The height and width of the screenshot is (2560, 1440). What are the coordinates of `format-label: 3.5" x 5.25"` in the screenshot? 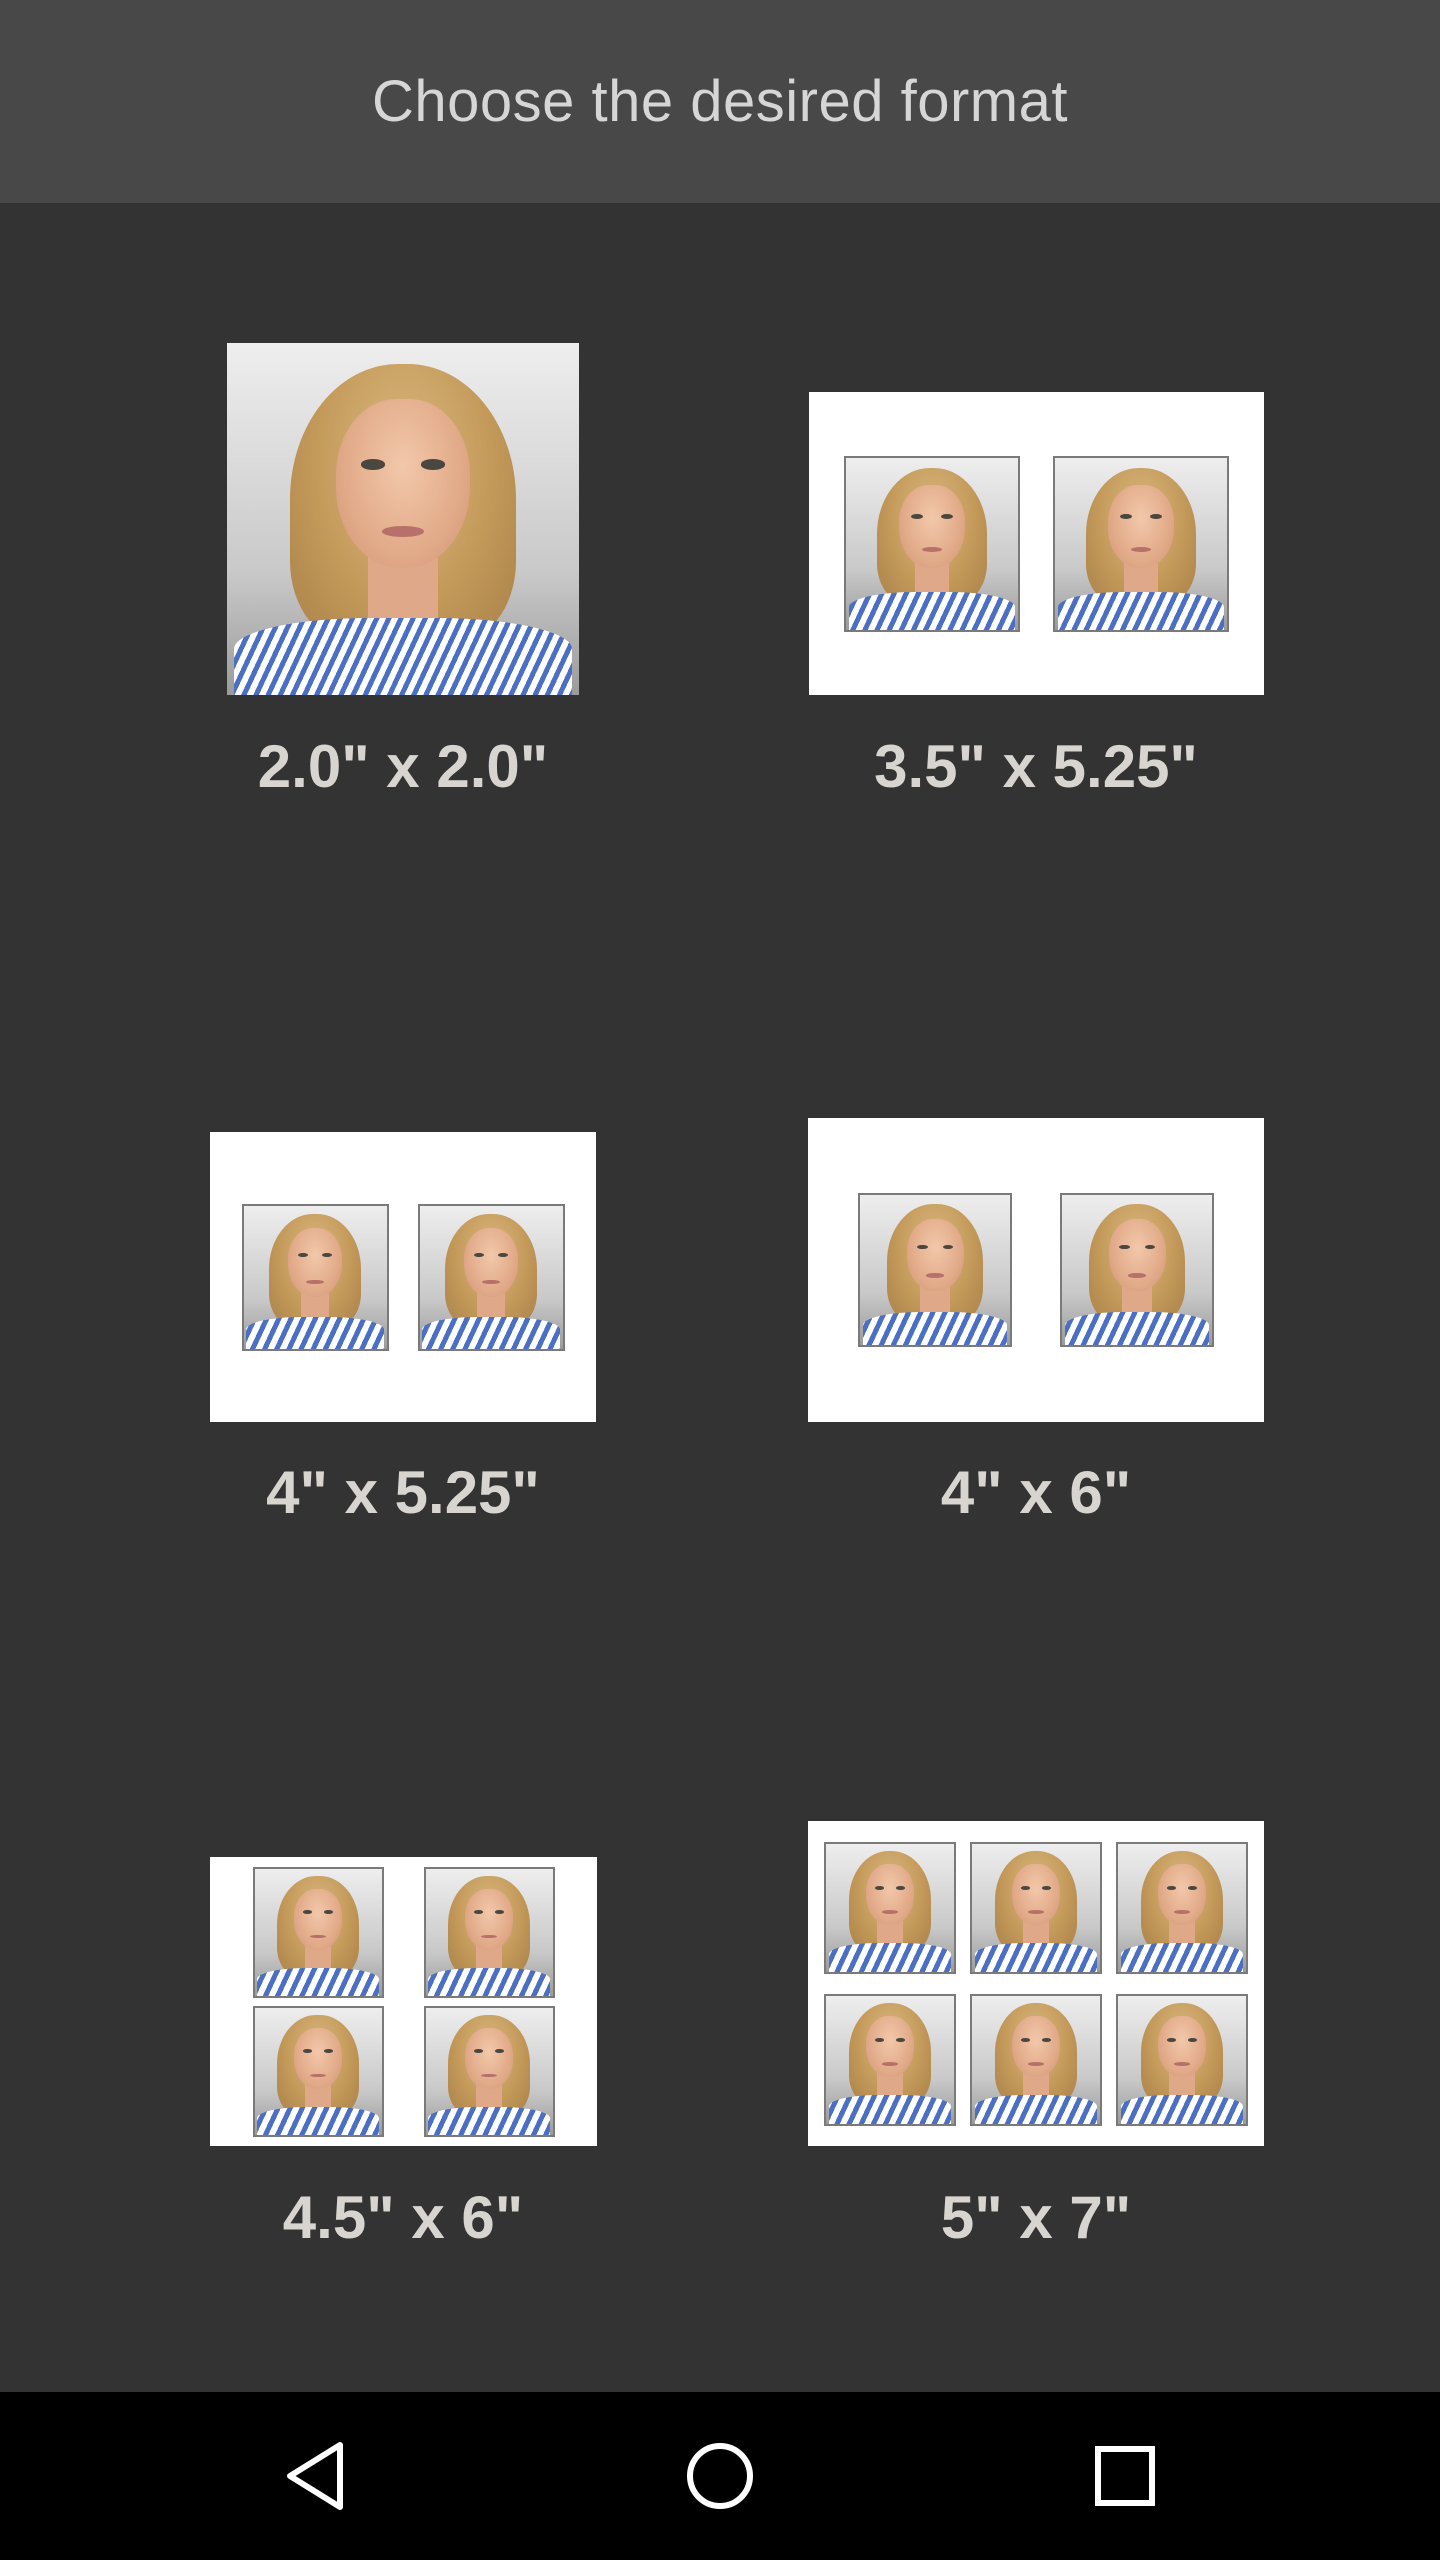 It's located at (1036, 766).